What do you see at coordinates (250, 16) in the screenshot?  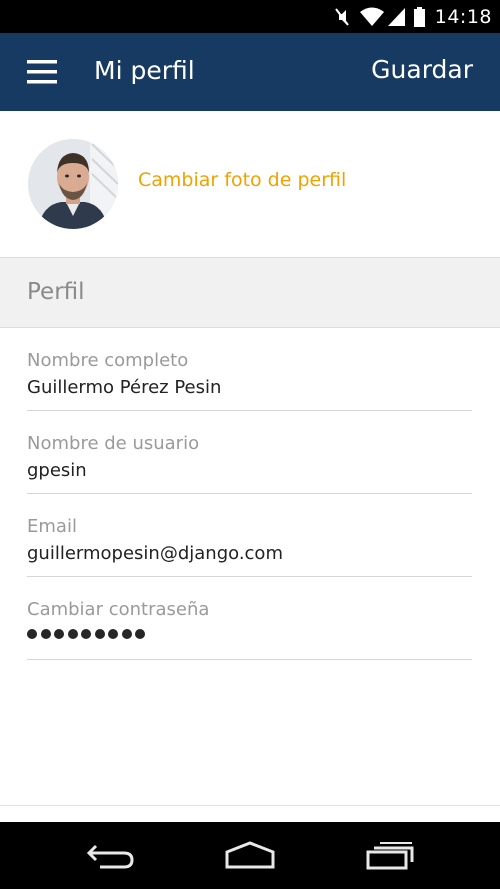 I see `status-bar: 14:18` at bounding box center [250, 16].